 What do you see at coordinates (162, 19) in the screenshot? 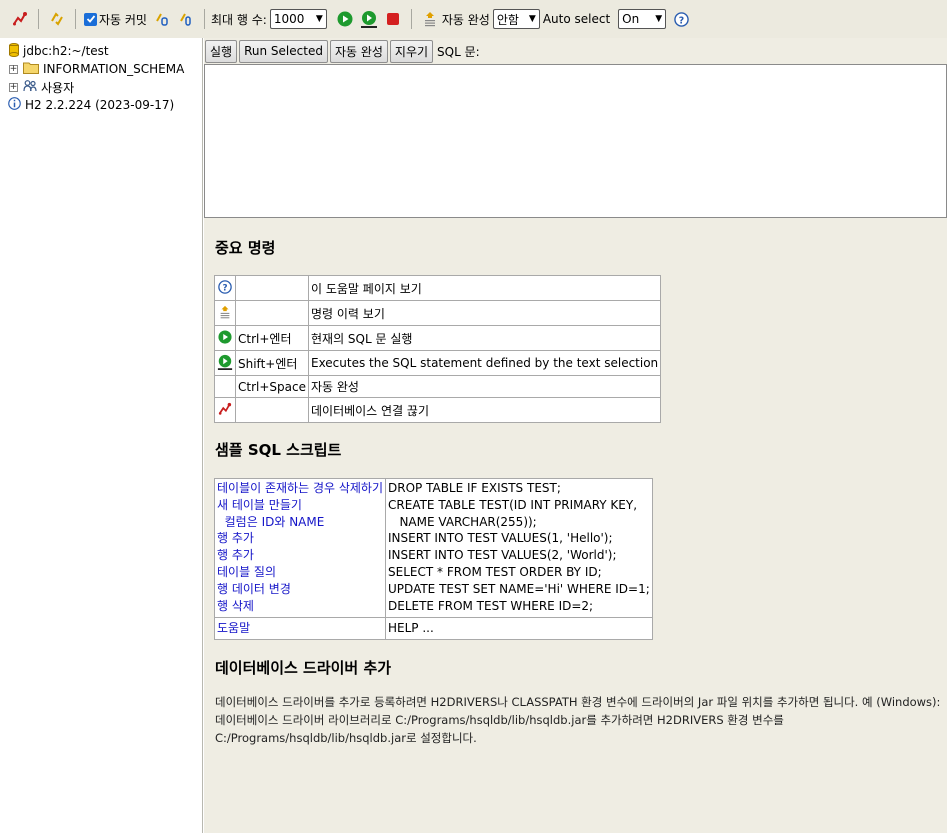
I see `rollback-icon` at bounding box center [162, 19].